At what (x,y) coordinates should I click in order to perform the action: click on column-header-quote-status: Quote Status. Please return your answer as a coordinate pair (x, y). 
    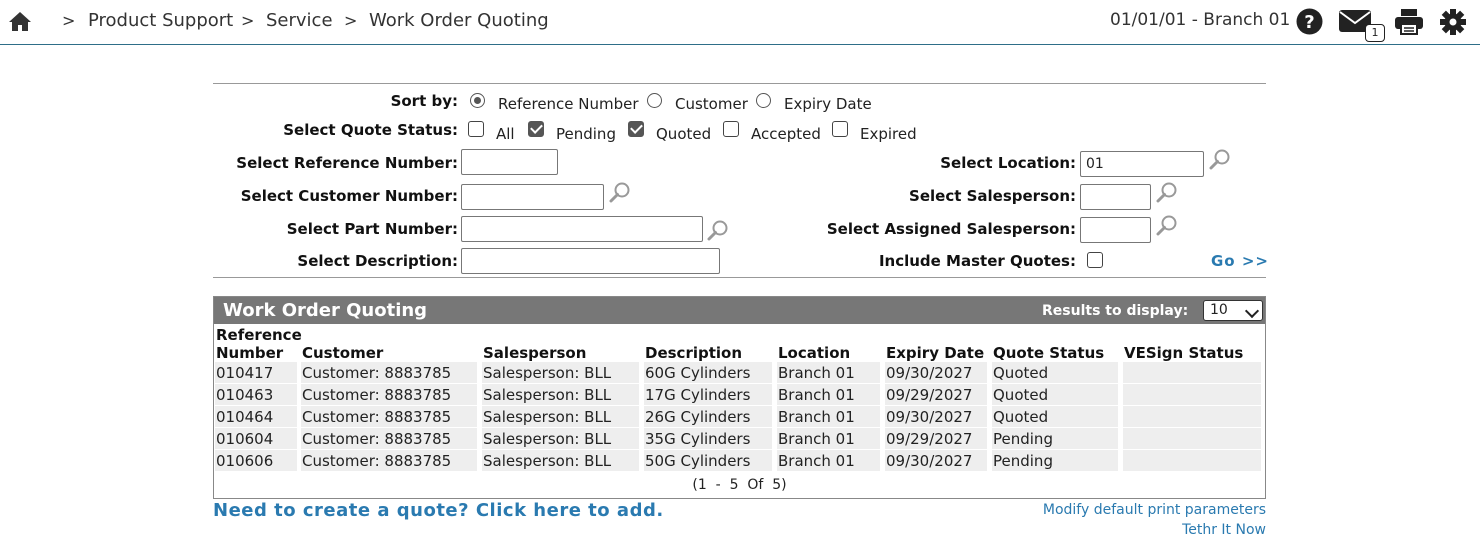
    Looking at the image, I should click on (1048, 353).